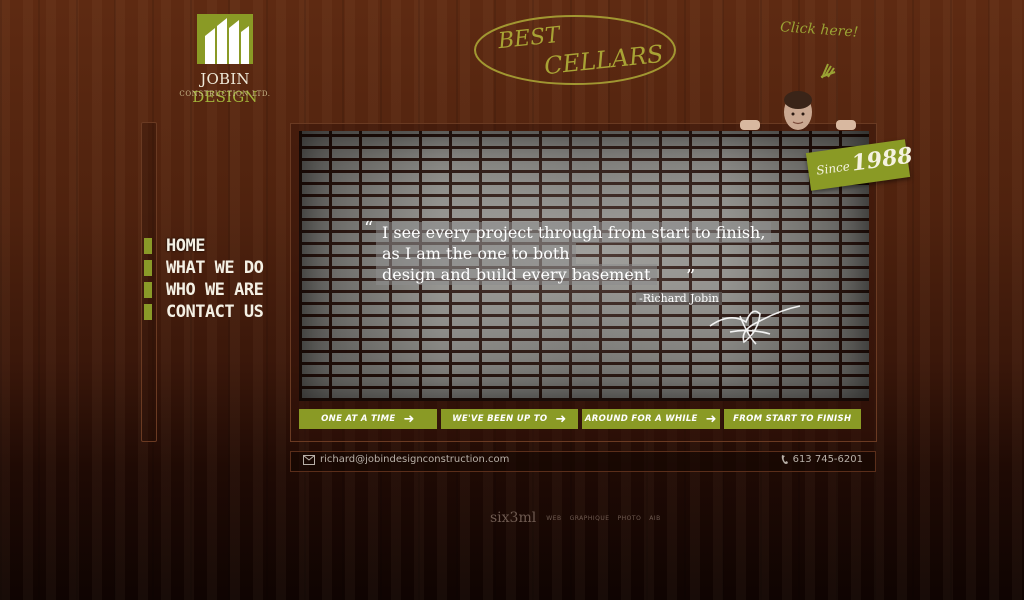 This screenshot has width=1024, height=600. I want to click on house-logo-icon, so click(225, 39).